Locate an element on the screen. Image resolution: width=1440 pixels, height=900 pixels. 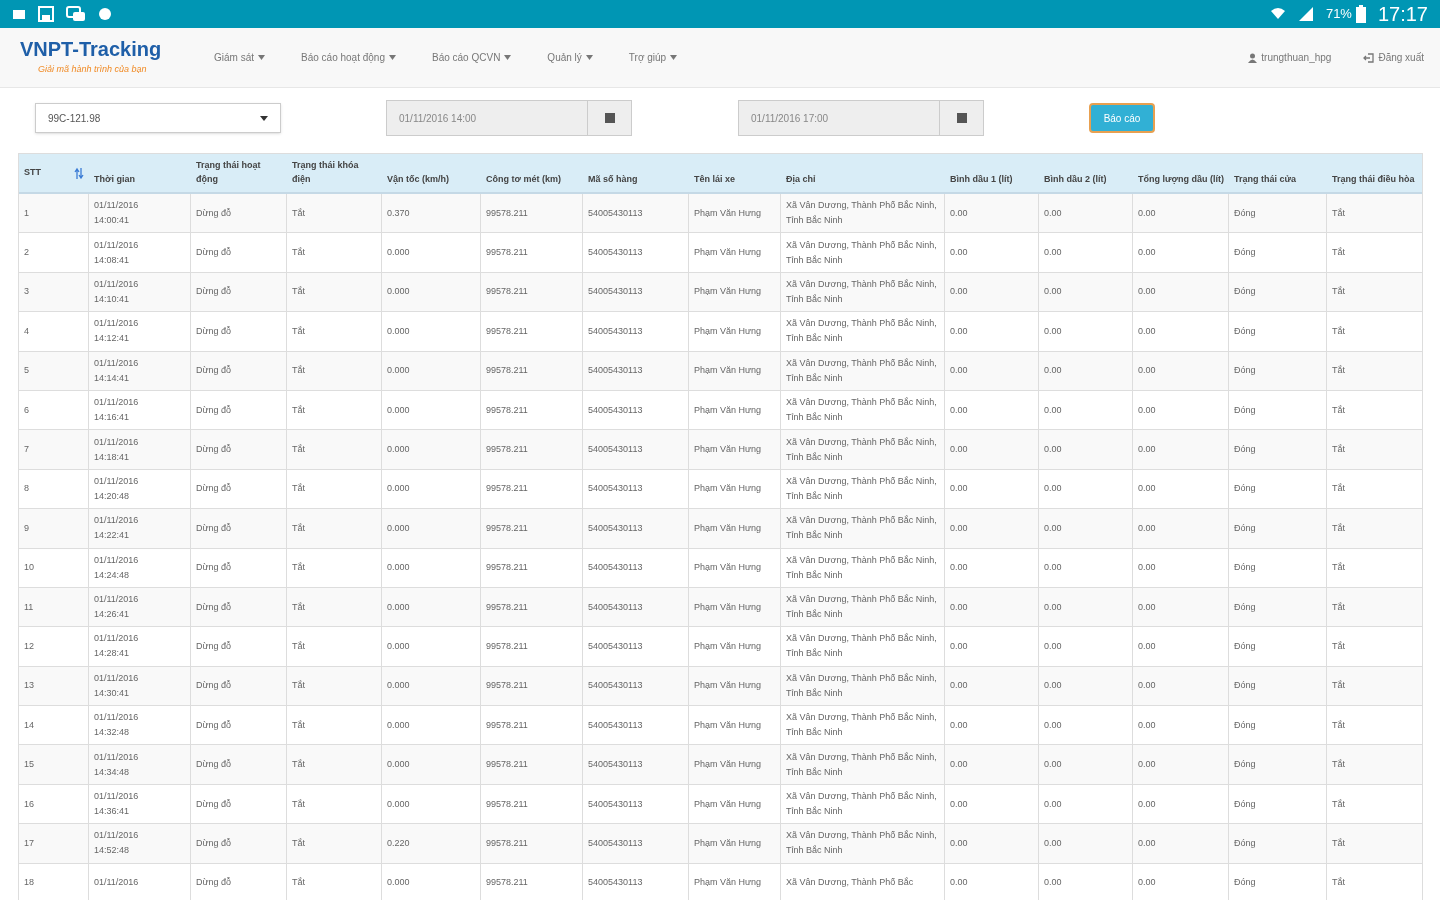
table-cell-text: 14 is located at coordinates (29, 725).